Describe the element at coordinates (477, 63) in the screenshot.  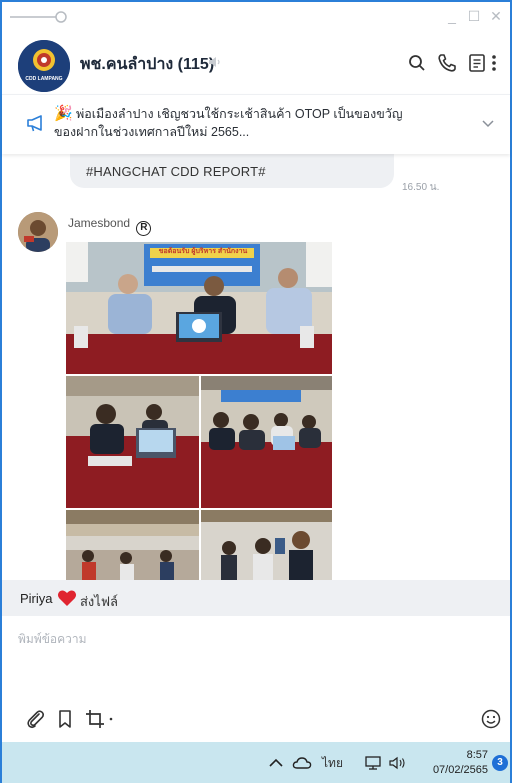
I see `notes-icon` at that location.